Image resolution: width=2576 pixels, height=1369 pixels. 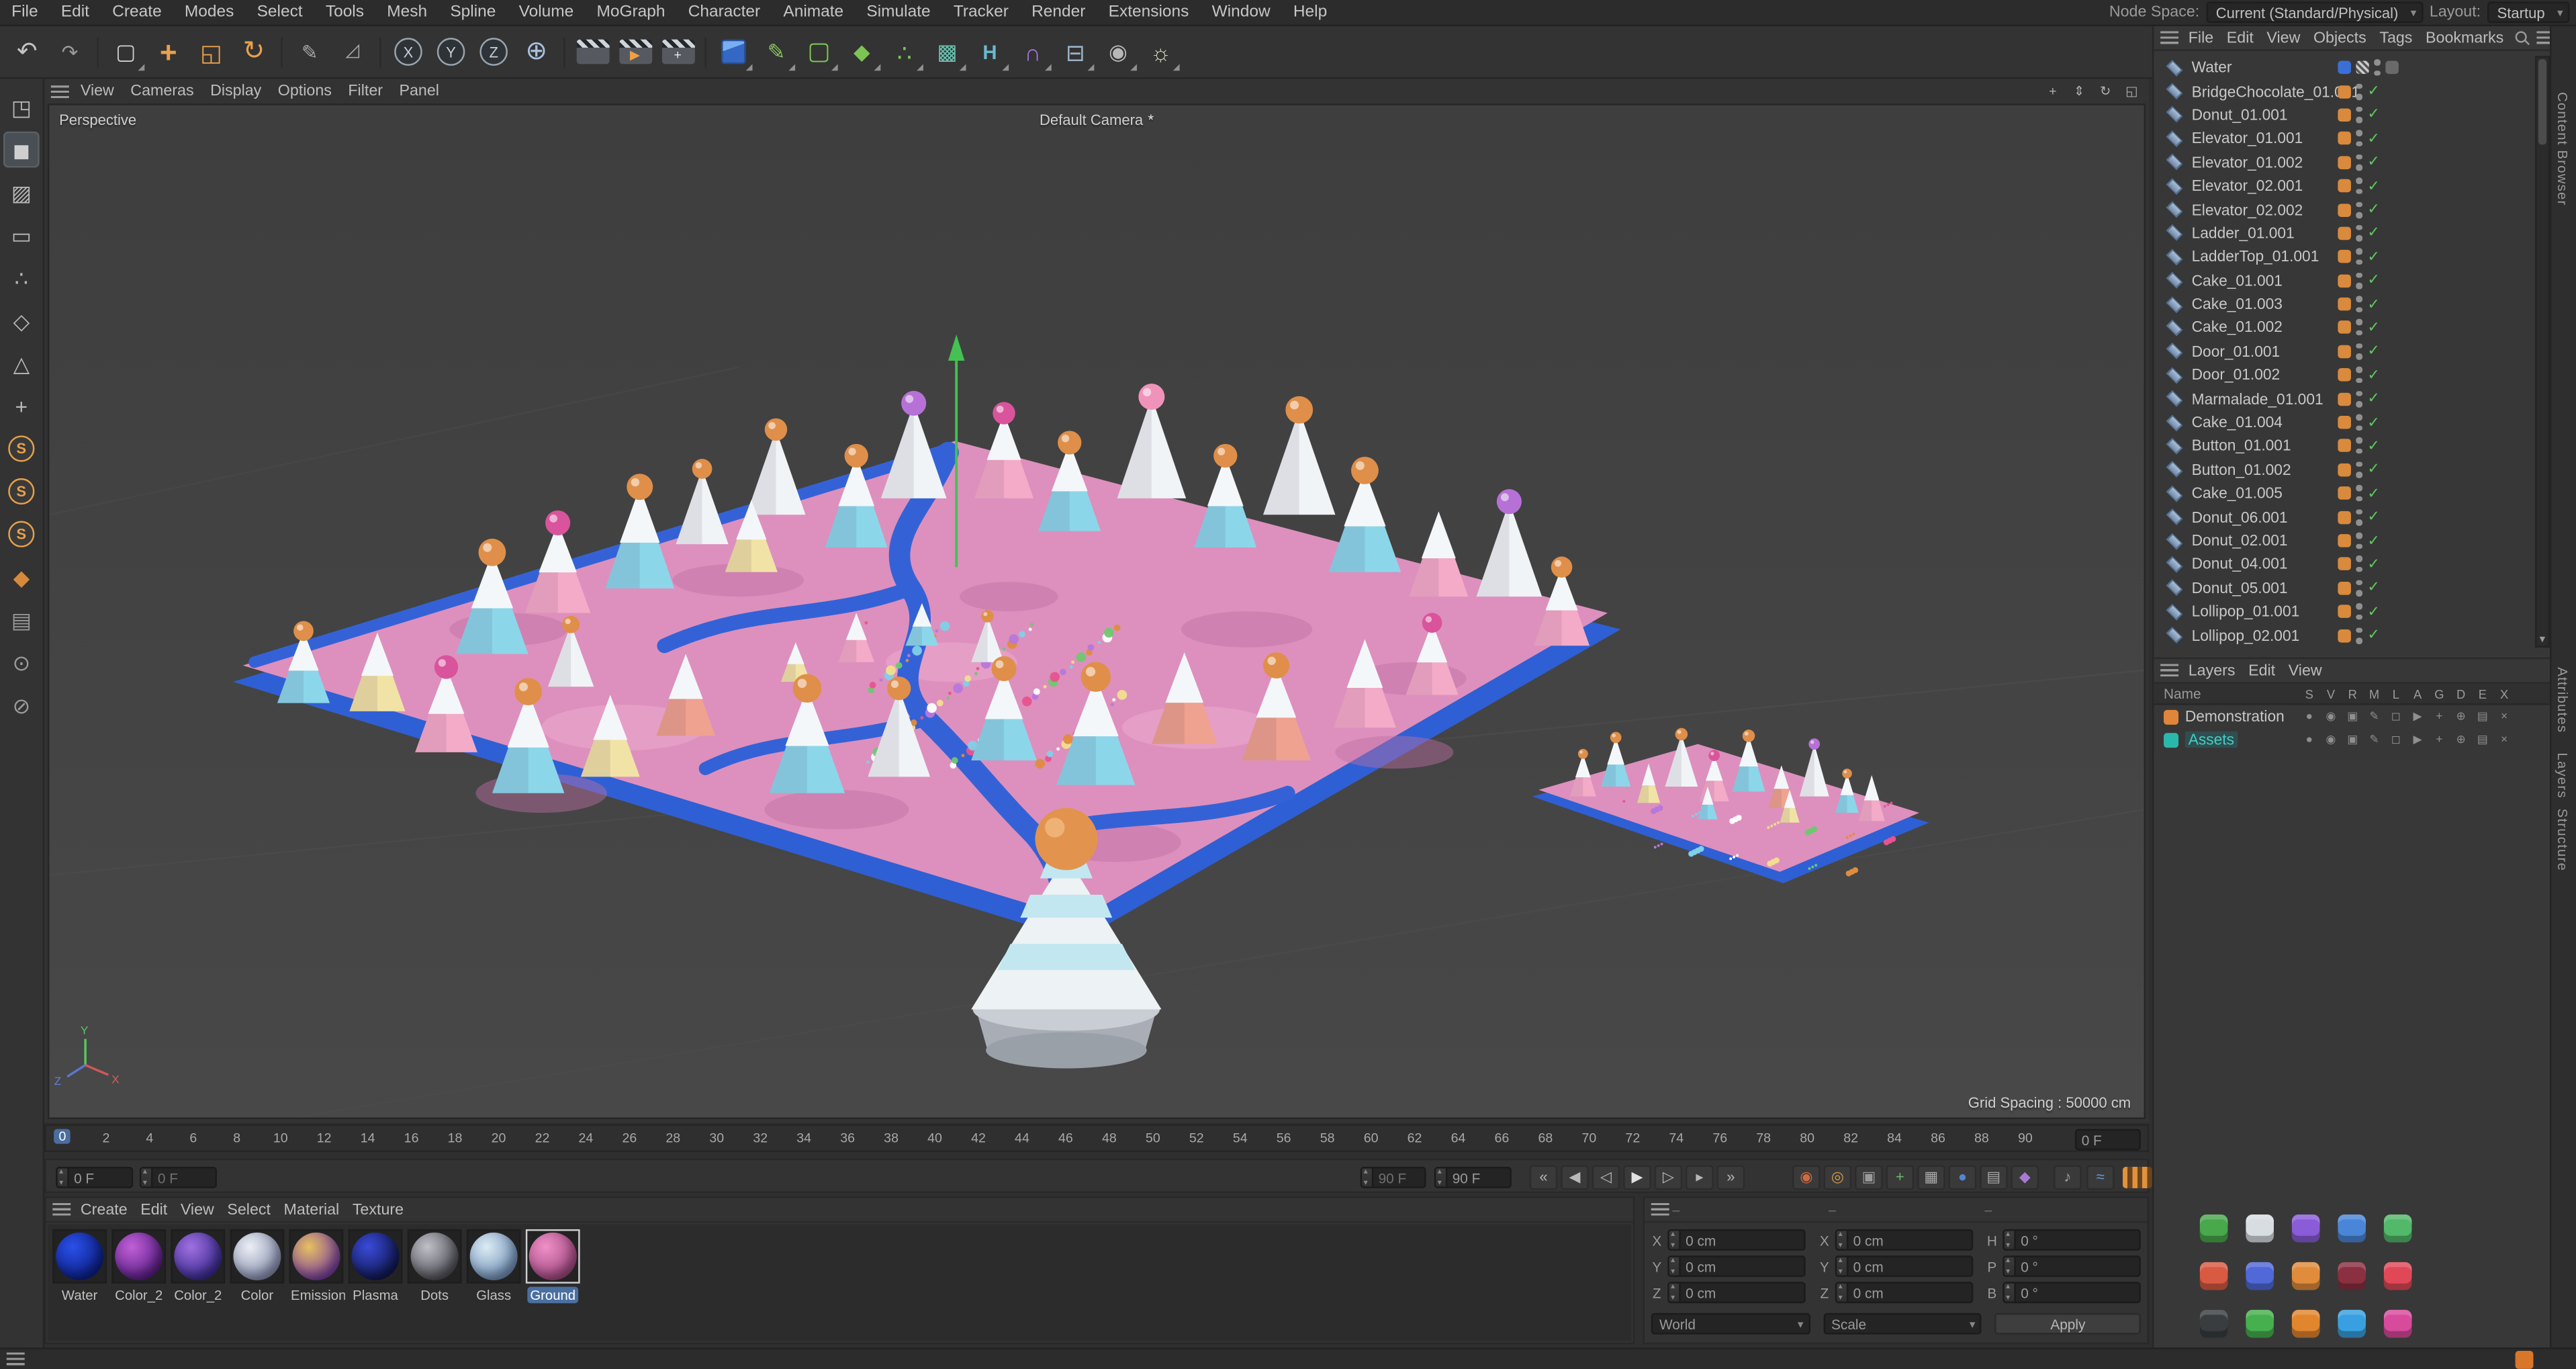 What do you see at coordinates (21, 192) in the screenshot?
I see `texture-mode-button: ▨` at bounding box center [21, 192].